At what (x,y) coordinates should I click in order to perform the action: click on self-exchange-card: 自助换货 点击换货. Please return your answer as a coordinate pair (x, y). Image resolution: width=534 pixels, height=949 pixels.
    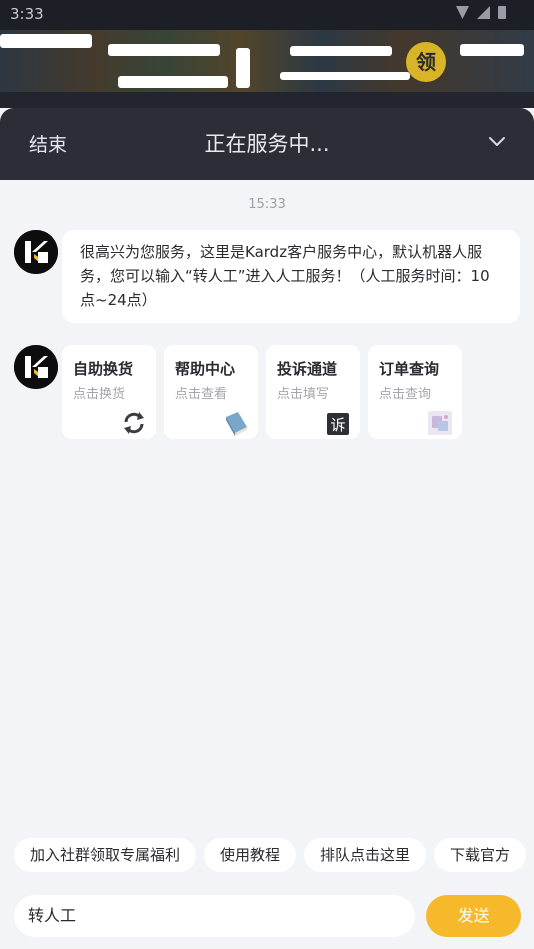
    Looking at the image, I should click on (109, 392).